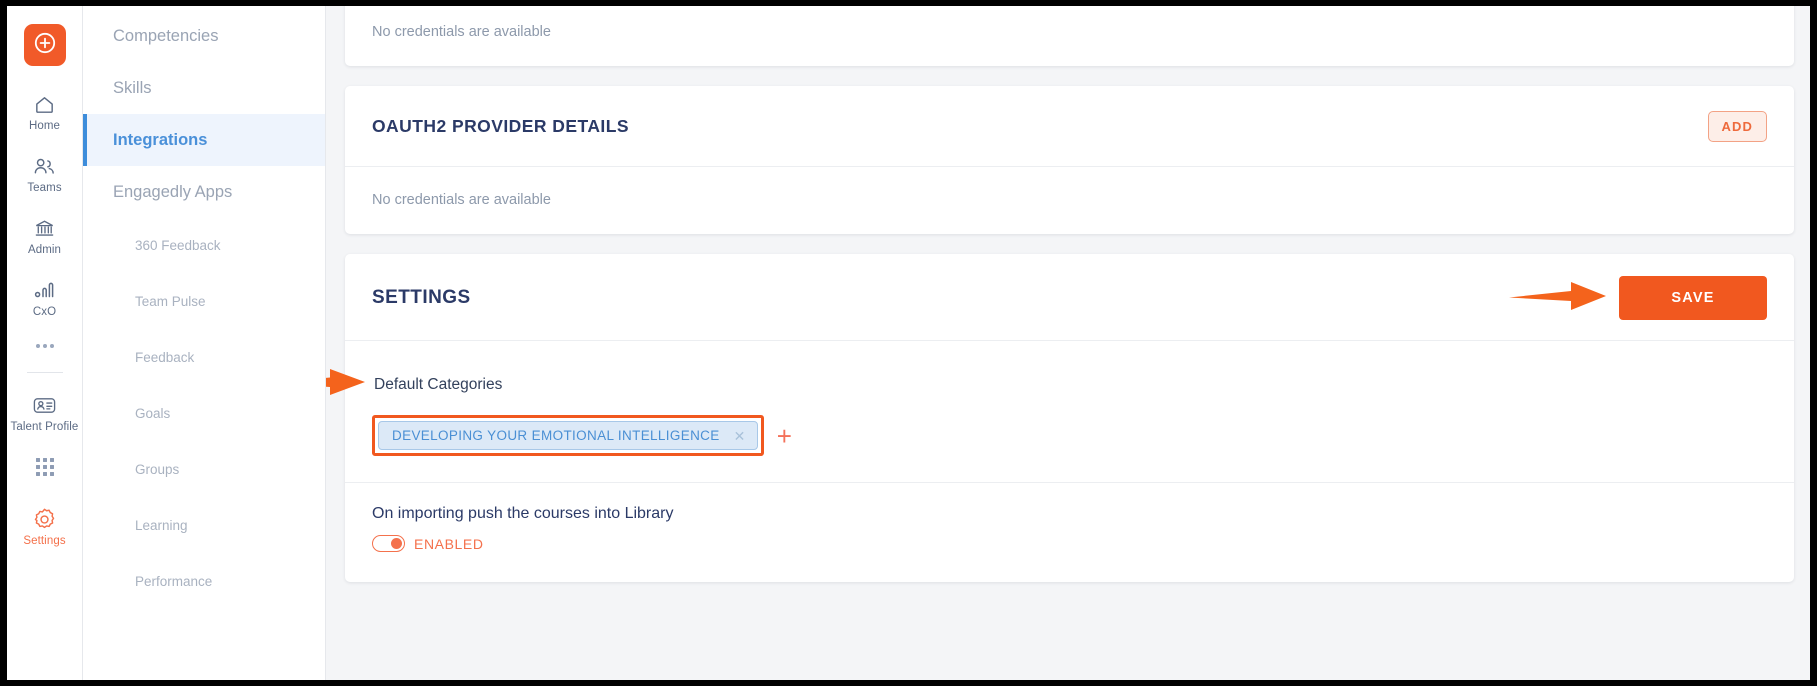 This screenshot has height=686, width=1817. What do you see at coordinates (204, 470) in the screenshot?
I see `sidebar-item-groups: Groups` at bounding box center [204, 470].